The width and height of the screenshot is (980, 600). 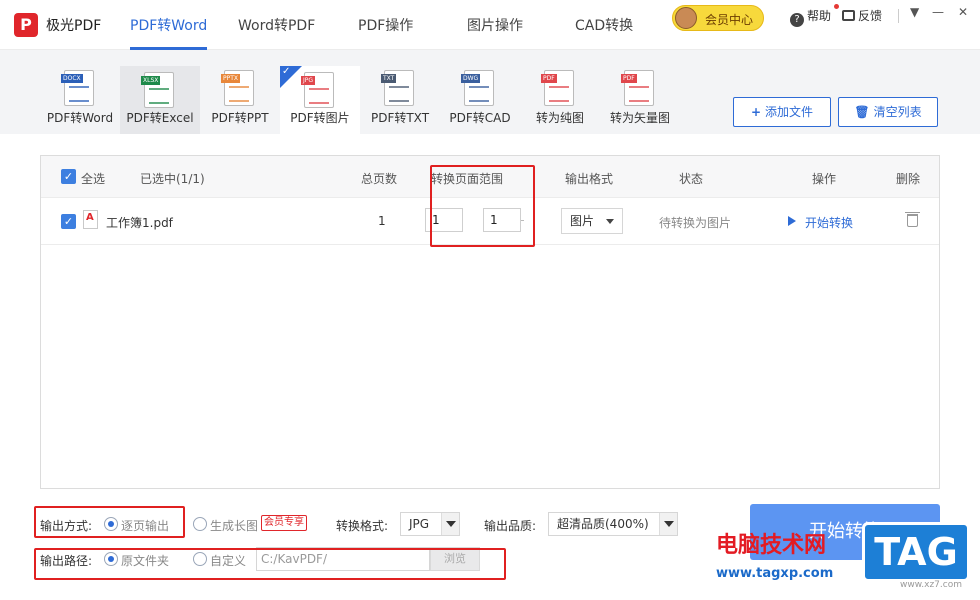 I want to click on status-text: 待转换为图片, so click(x=695, y=223).